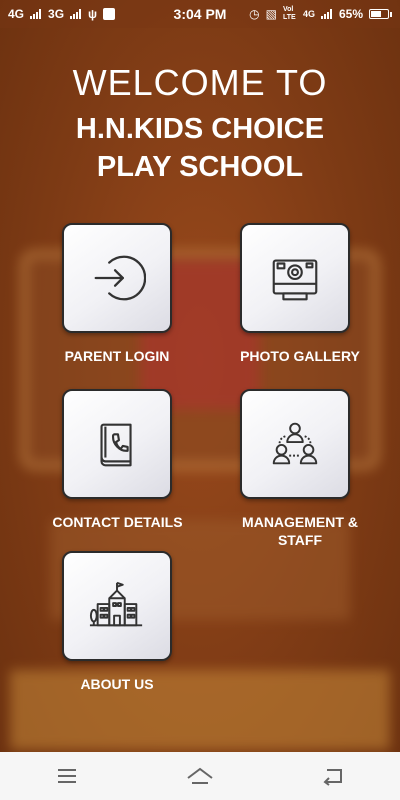 The height and width of the screenshot is (800, 400). What do you see at coordinates (300, 522) in the screenshot?
I see `management-staff-label-line1: MANAGEMENT &` at bounding box center [300, 522].